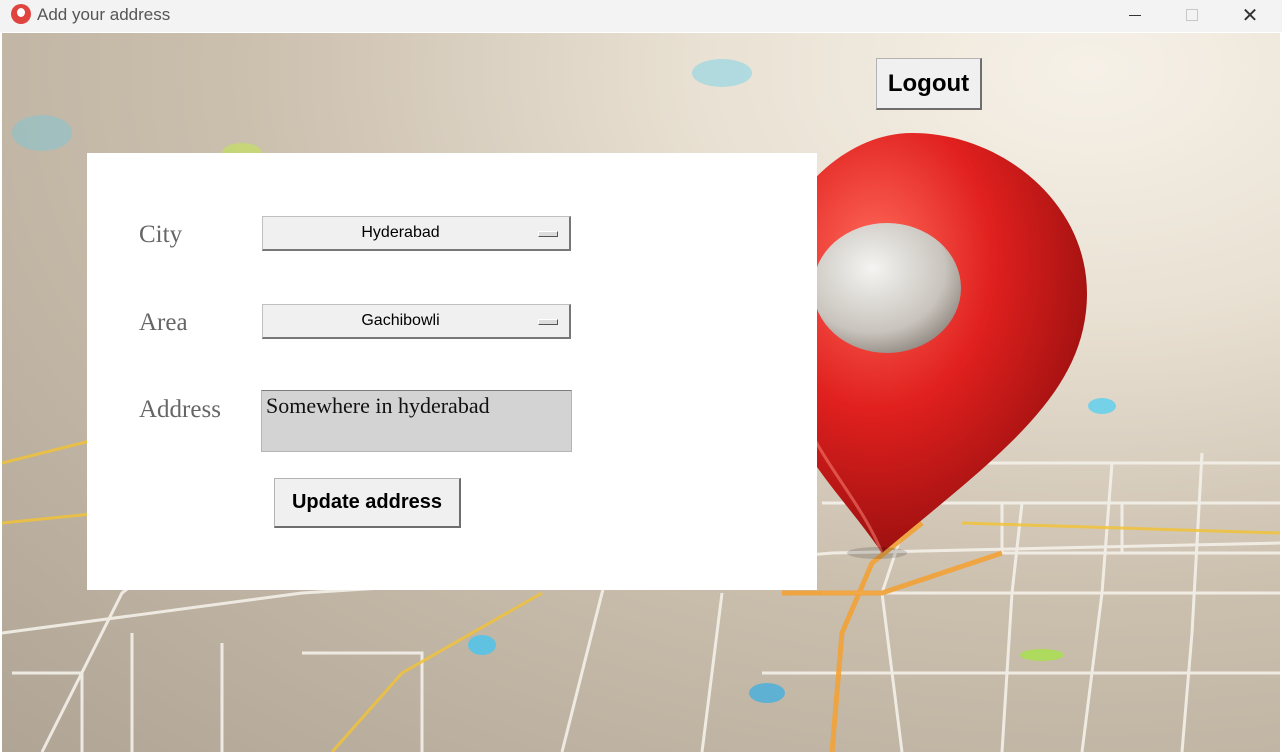  I want to click on close-button: ✕, so click(1250, 15).